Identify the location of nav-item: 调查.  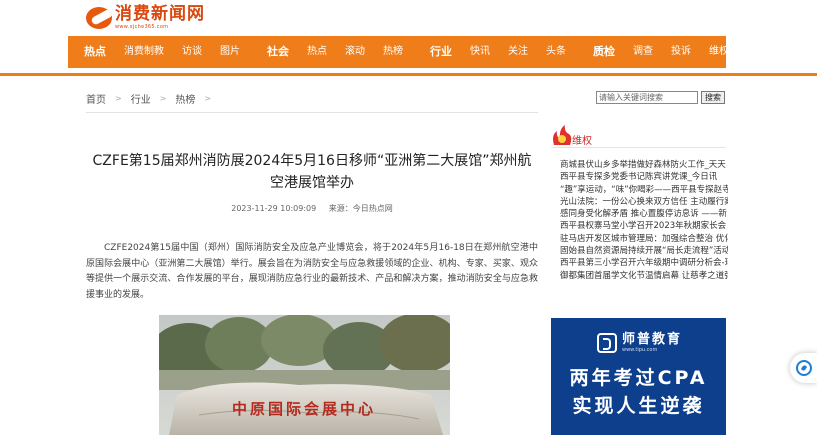
(643, 52).